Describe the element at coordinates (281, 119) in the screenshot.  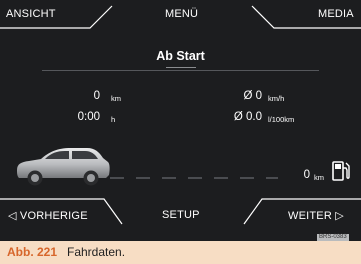
I see `avg-consumption-unit: l/100km` at that location.